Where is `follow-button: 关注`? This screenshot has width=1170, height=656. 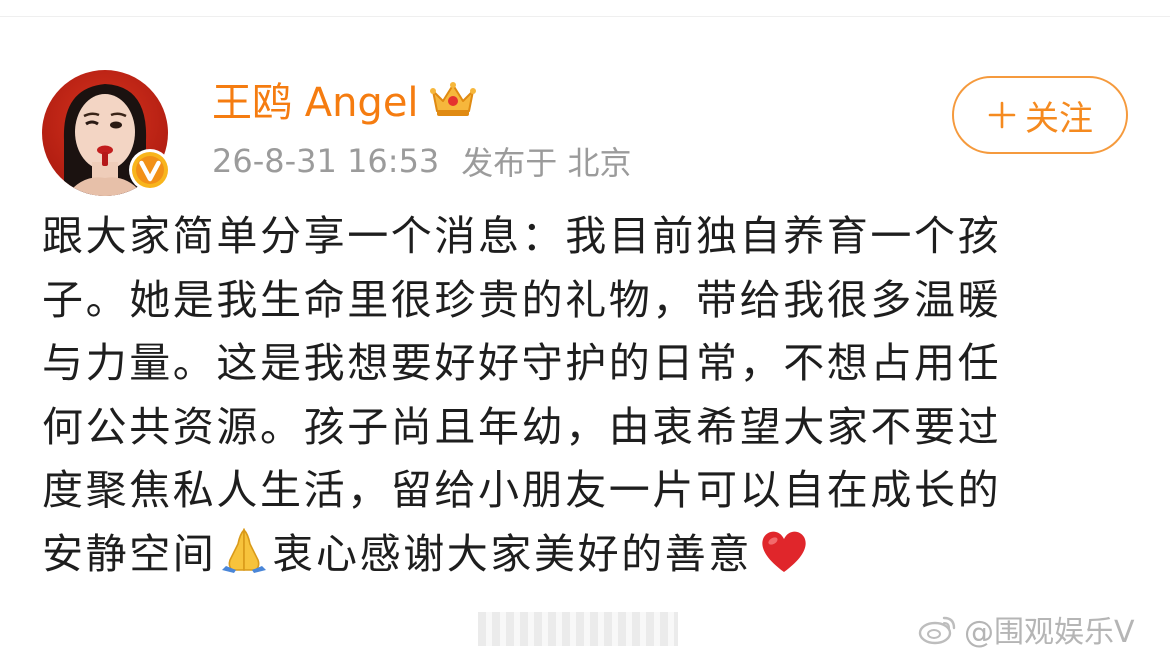 follow-button: 关注 is located at coordinates (1040, 115).